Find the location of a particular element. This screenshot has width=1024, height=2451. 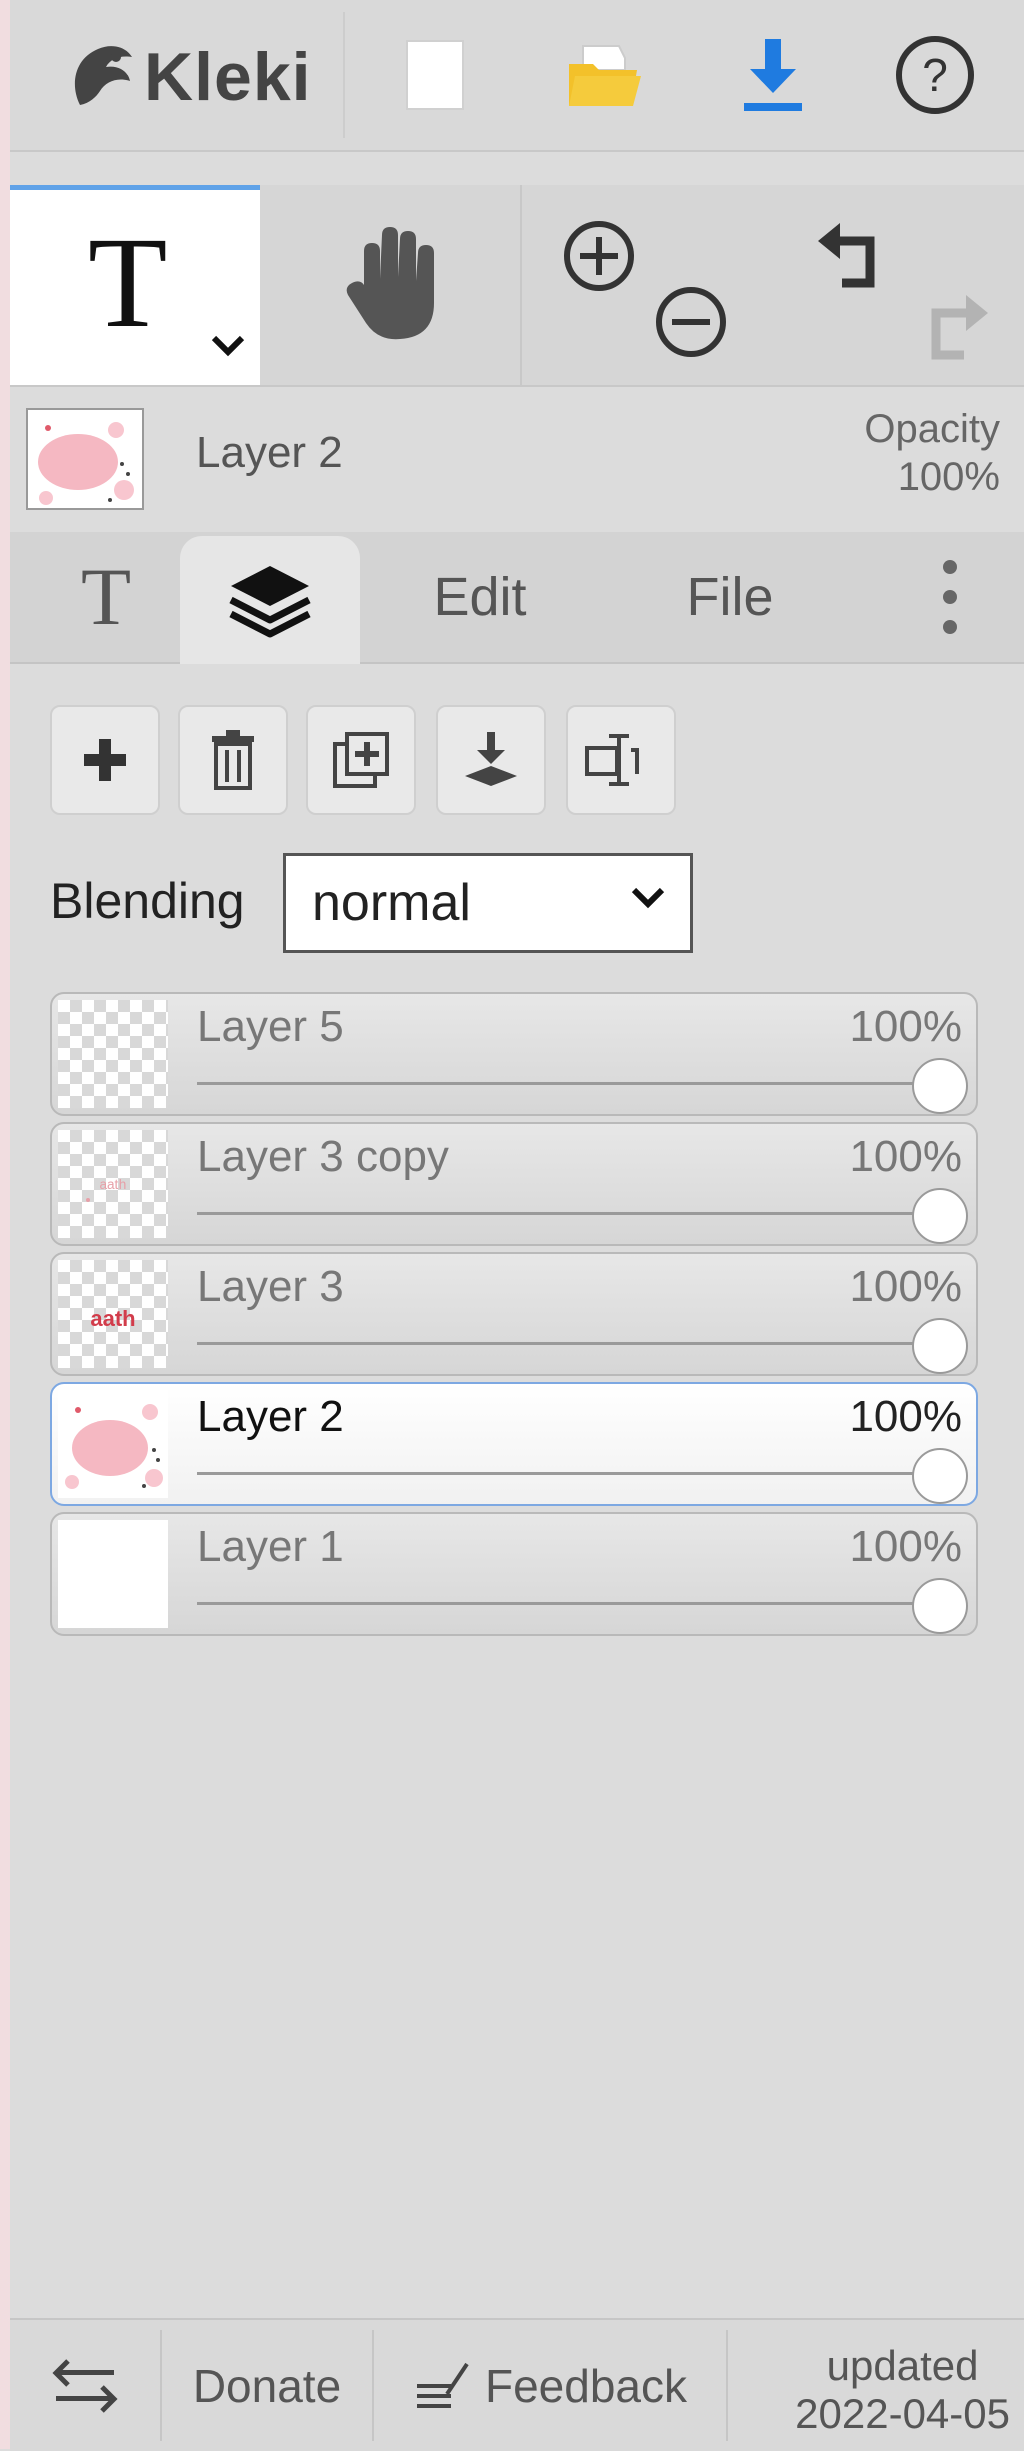

layer-name: Layer 5 is located at coordinates (270, 1026).